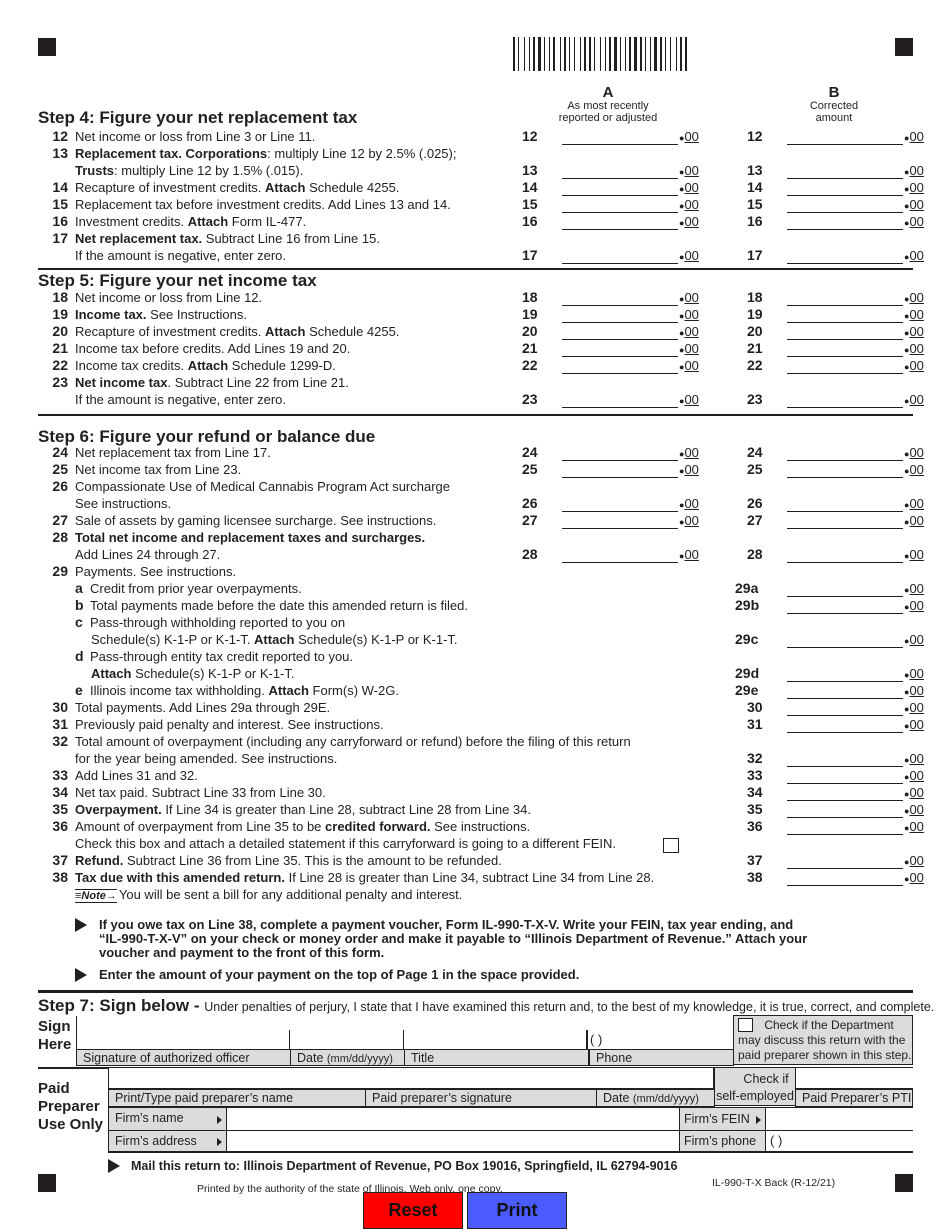 The image size is (950, 1230). What do you see at coordinates (620, 367) in the screenshot?
I see `amount-input-22-a` at bounding box center [620, 367].